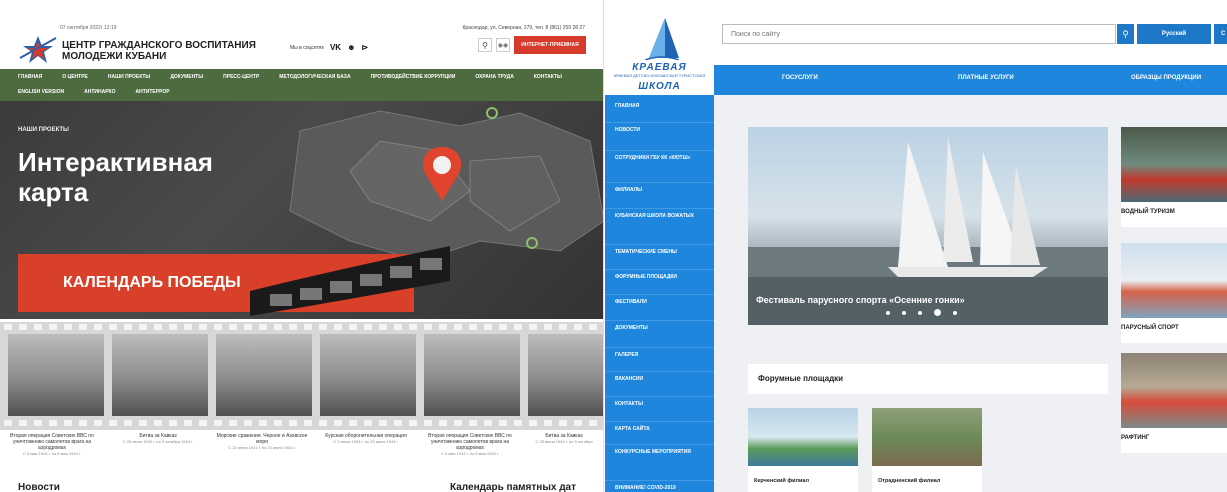 The image size is (1227, 492). Describe the element at coordinates (661, 355) in the screenshot. I see `sidebar-item-9: ГАЛЕРЕЯ` at that location.